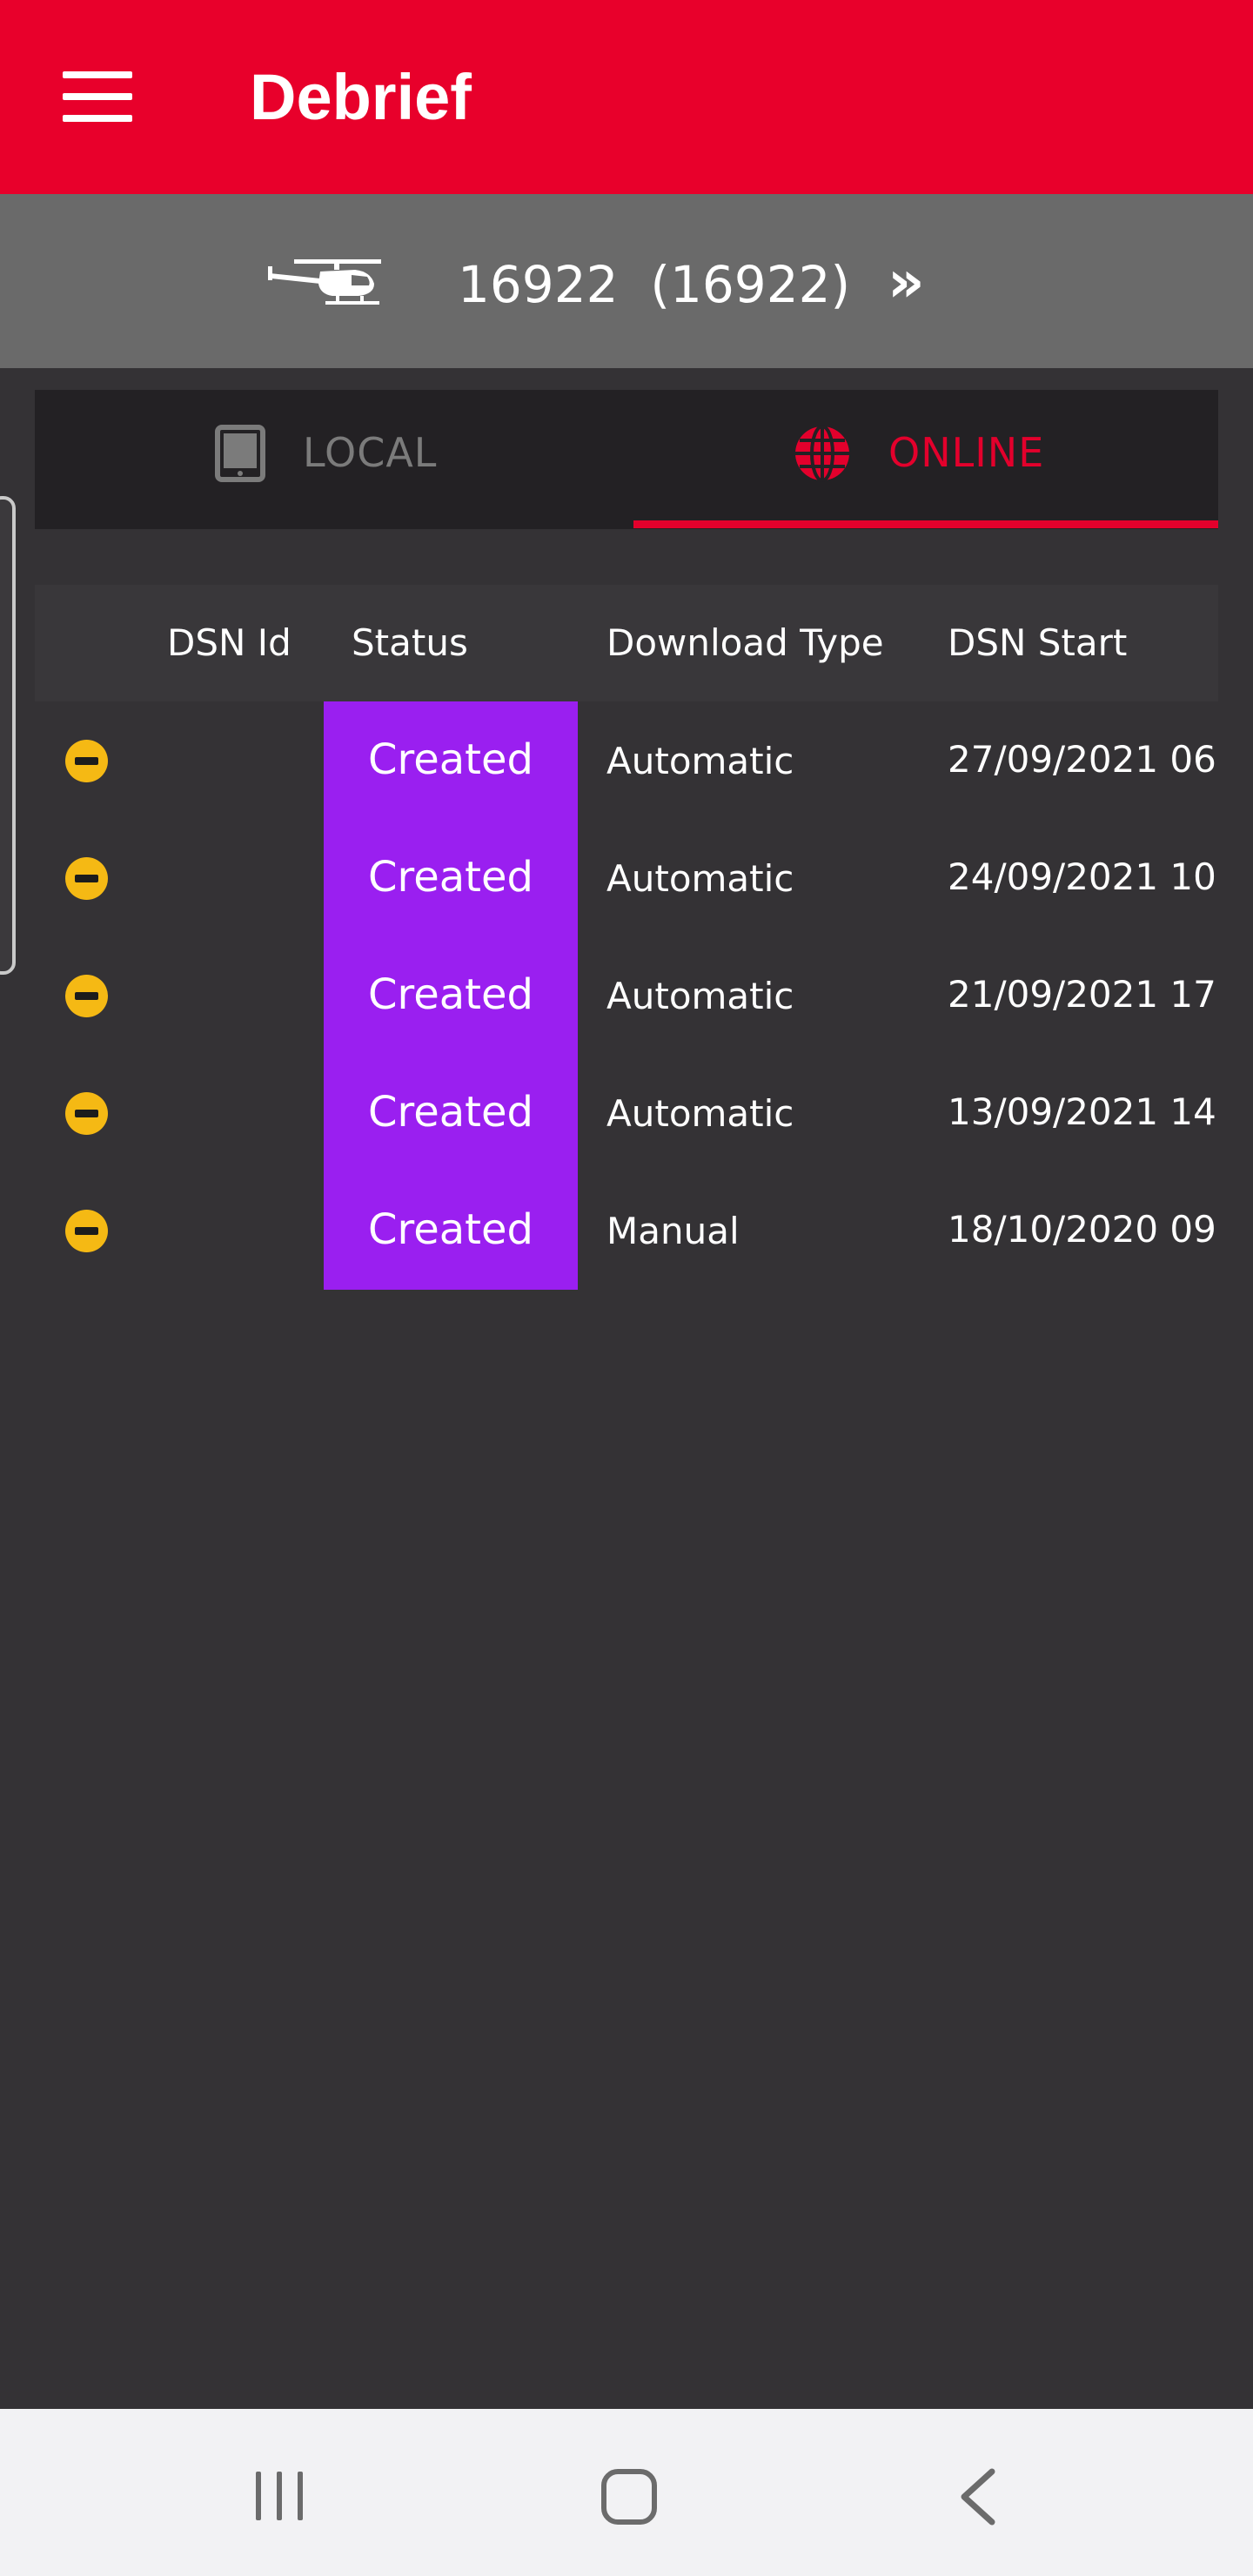 The width and height of the screenshot is (1253, 2576). What do you see at coordinates (673, 1231) in the screenshot?
I see `download-type-cell: Manual` at bounding box center [673, 1231].